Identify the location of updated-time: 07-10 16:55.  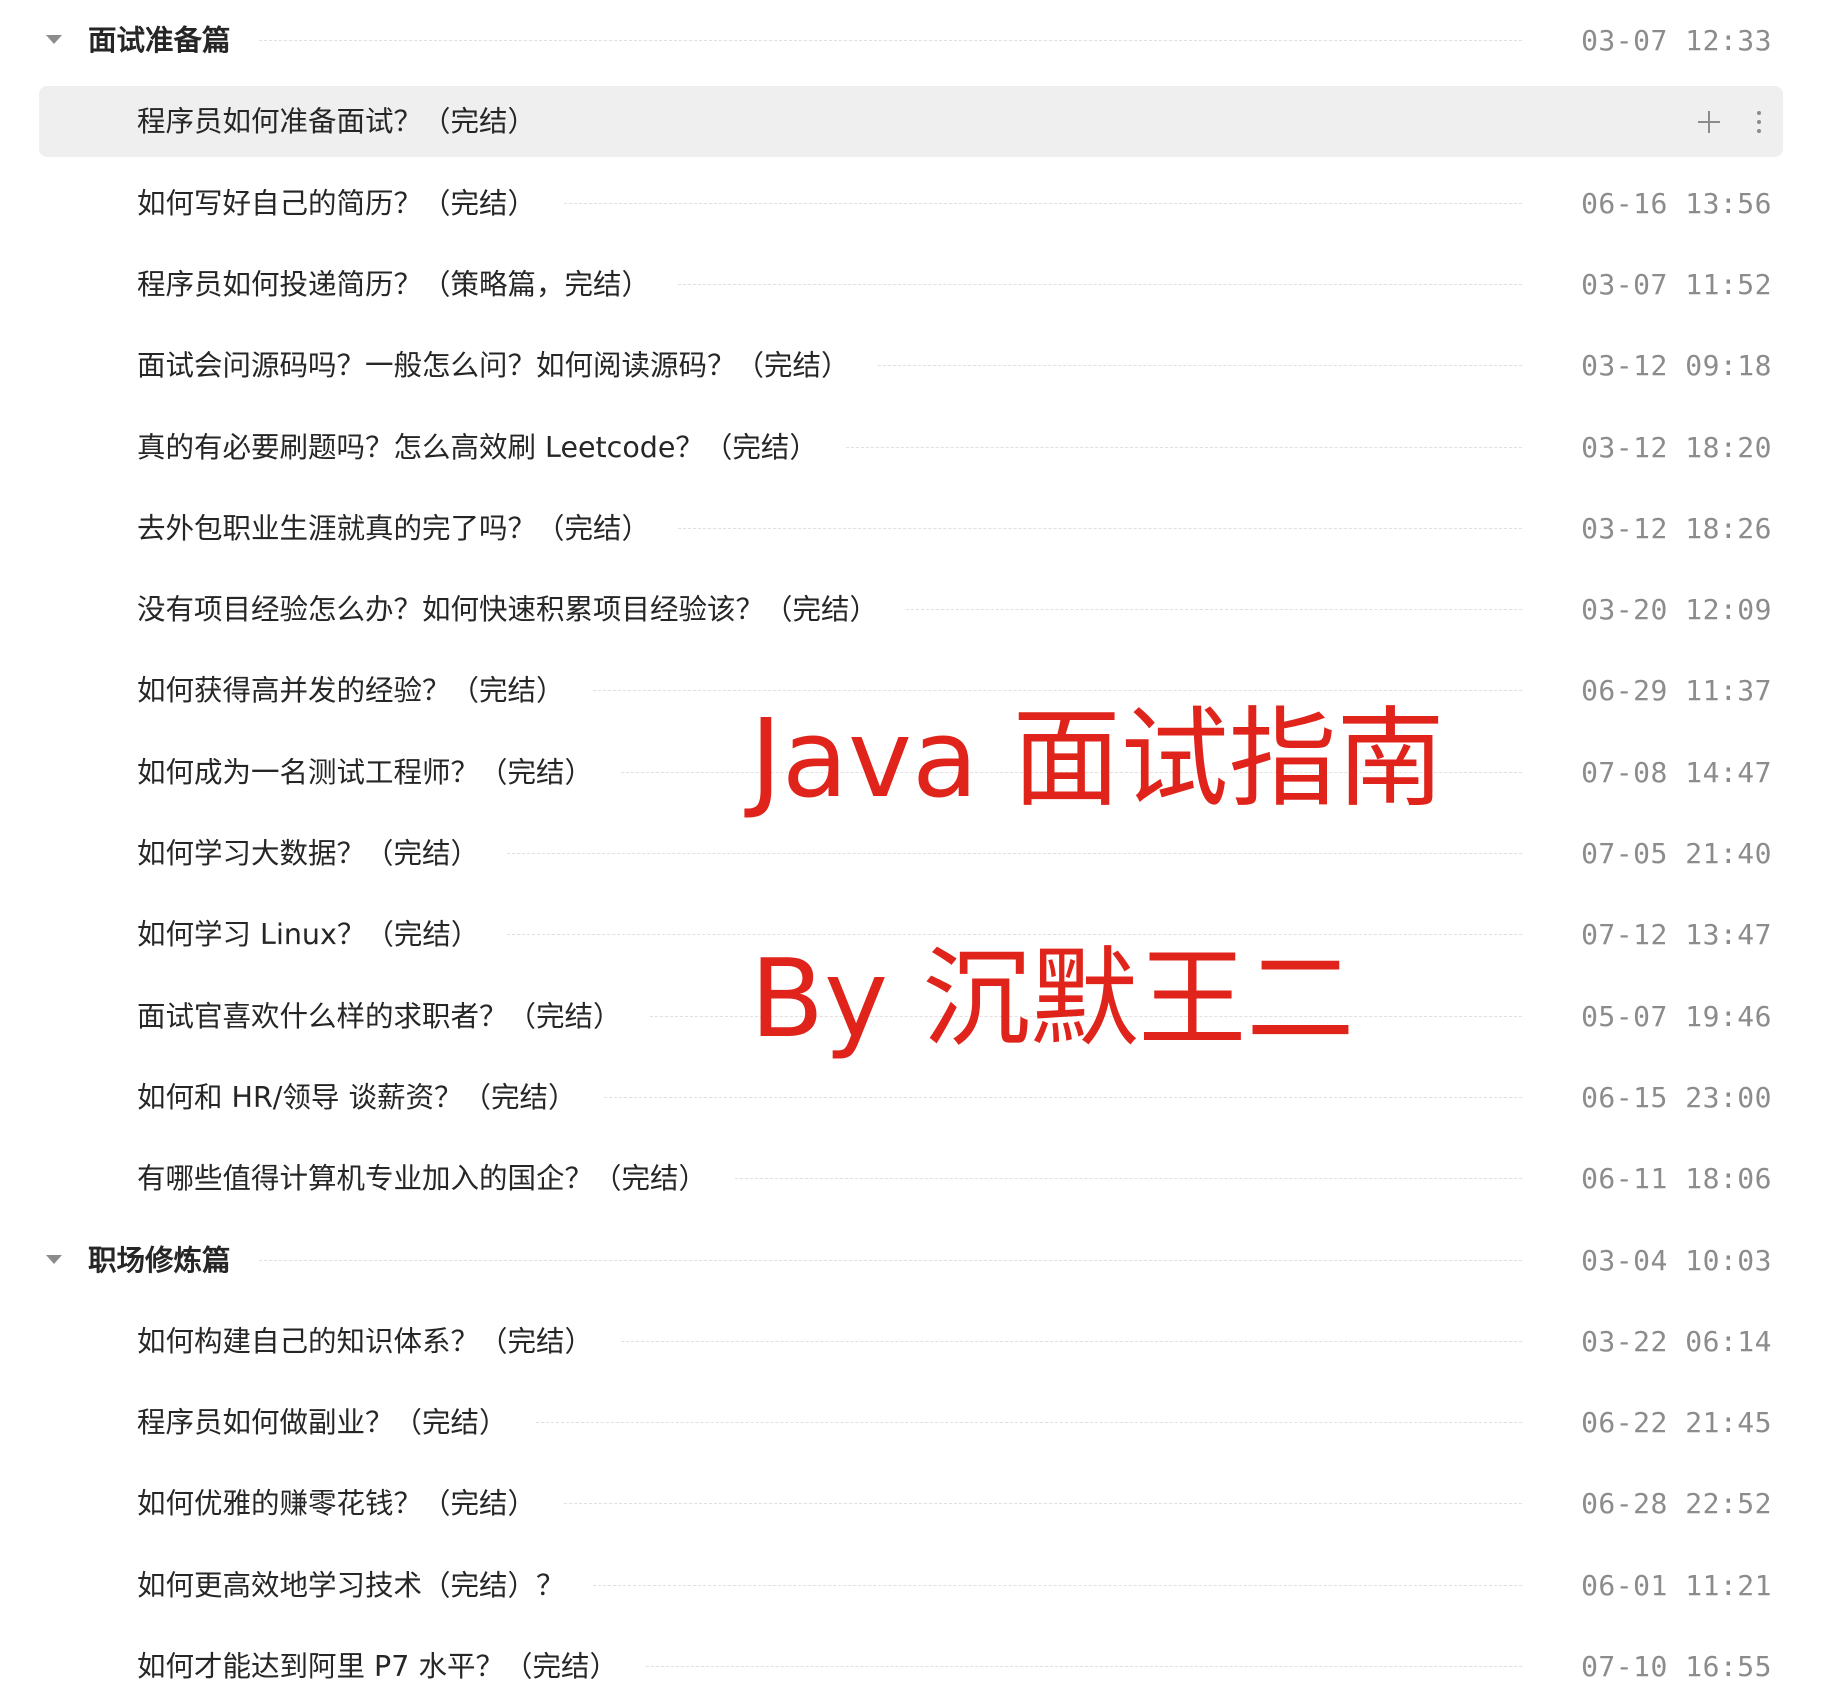
(1676, 1666).